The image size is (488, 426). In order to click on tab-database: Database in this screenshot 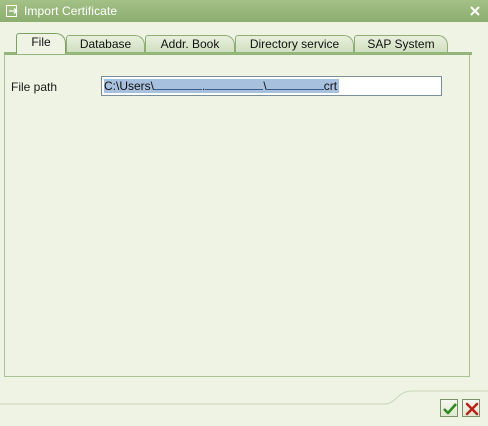, I will do `click(105, 44)`.